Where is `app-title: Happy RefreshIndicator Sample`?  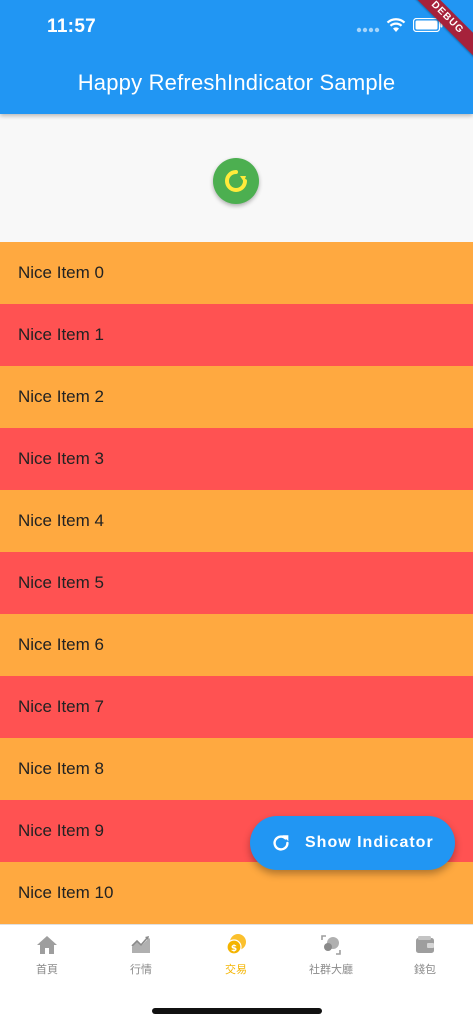
app-title: Happy RefreshIndicator Sample is located at coordinates (236, 82).